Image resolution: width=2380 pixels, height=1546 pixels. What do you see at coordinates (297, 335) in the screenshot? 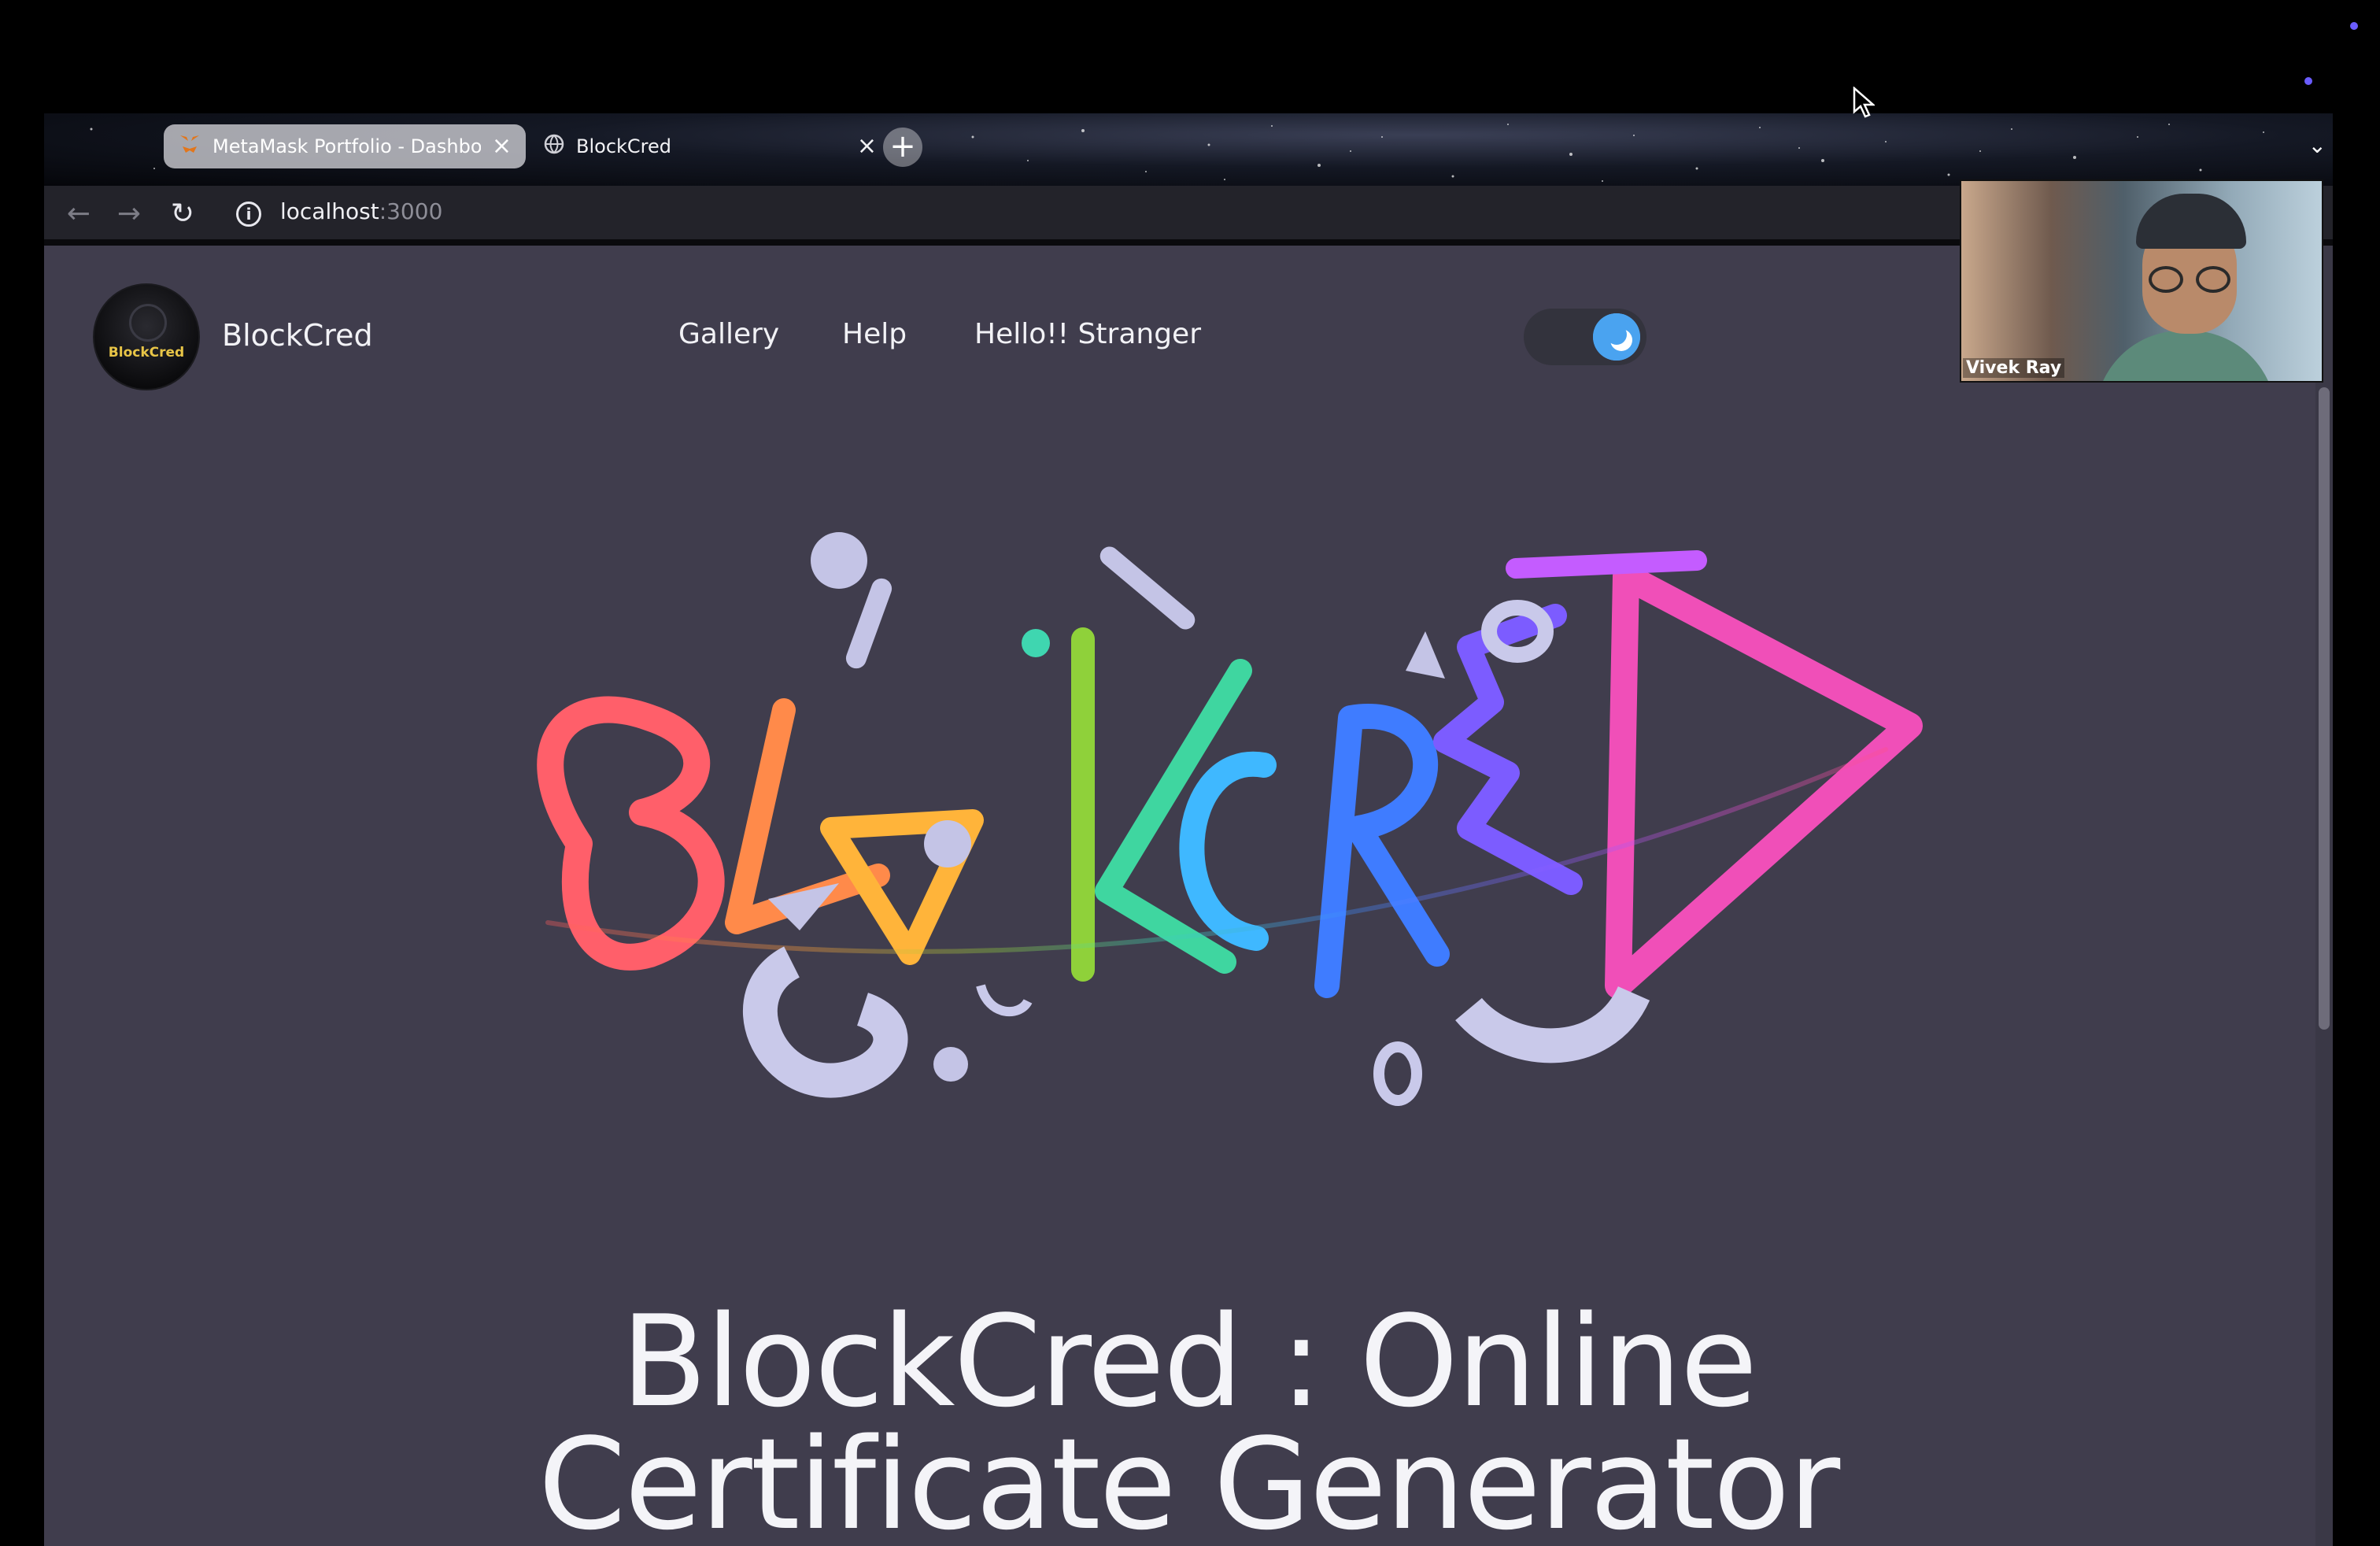
I see `brand-name: BlockCred` at bounding box center [297, 335].